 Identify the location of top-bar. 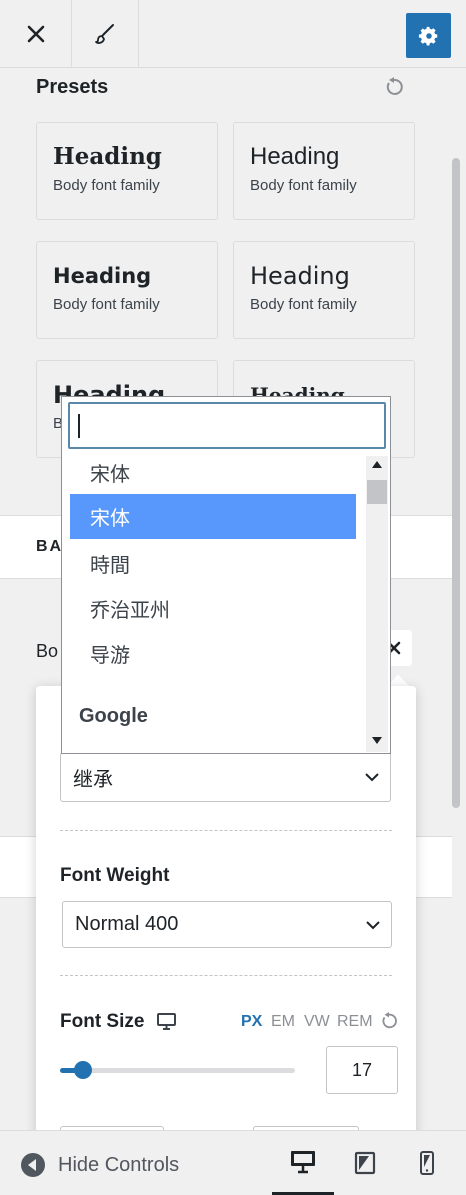
(233, 34).